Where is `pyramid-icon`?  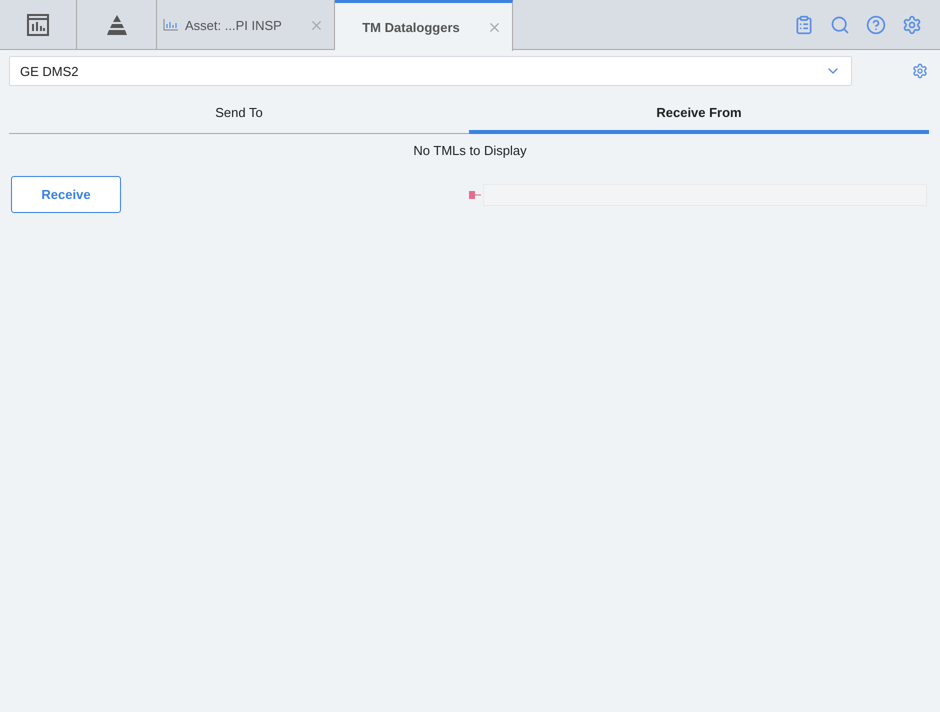
pyramid-icon is located at coordinates (116, 25).